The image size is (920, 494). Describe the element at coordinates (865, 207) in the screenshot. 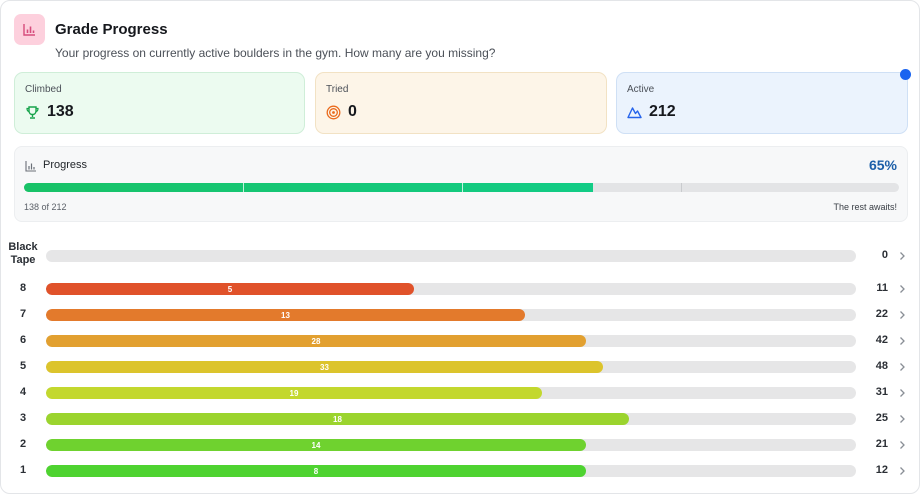

I see `progress-note: The rest awaits!` at that location.